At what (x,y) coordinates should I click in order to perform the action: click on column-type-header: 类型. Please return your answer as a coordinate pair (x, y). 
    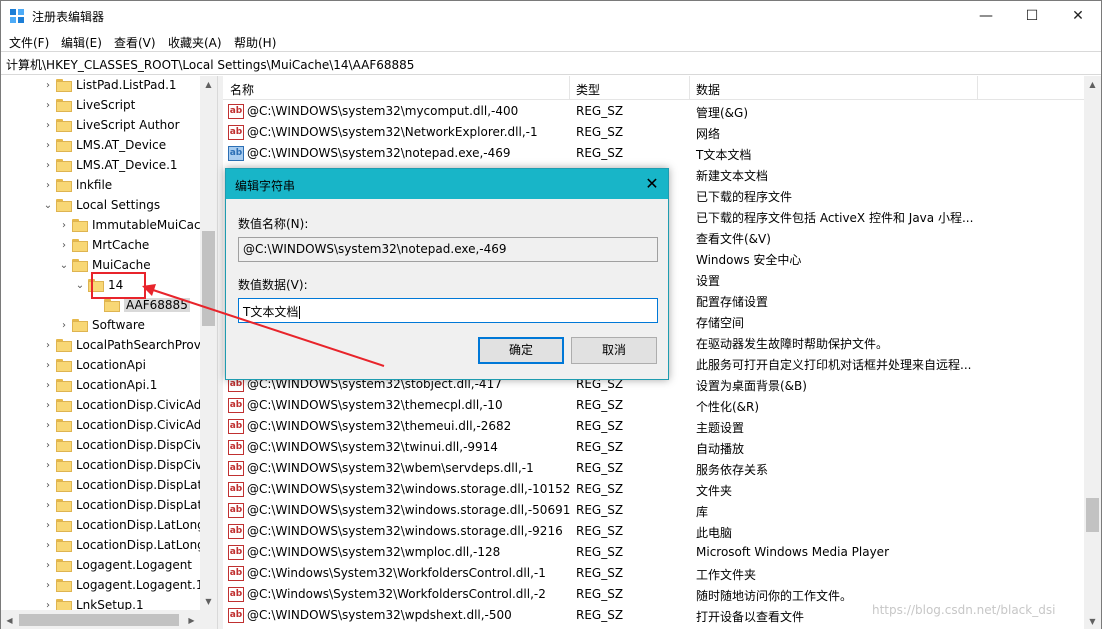
    Looking at the image, I should click on (588, 89).